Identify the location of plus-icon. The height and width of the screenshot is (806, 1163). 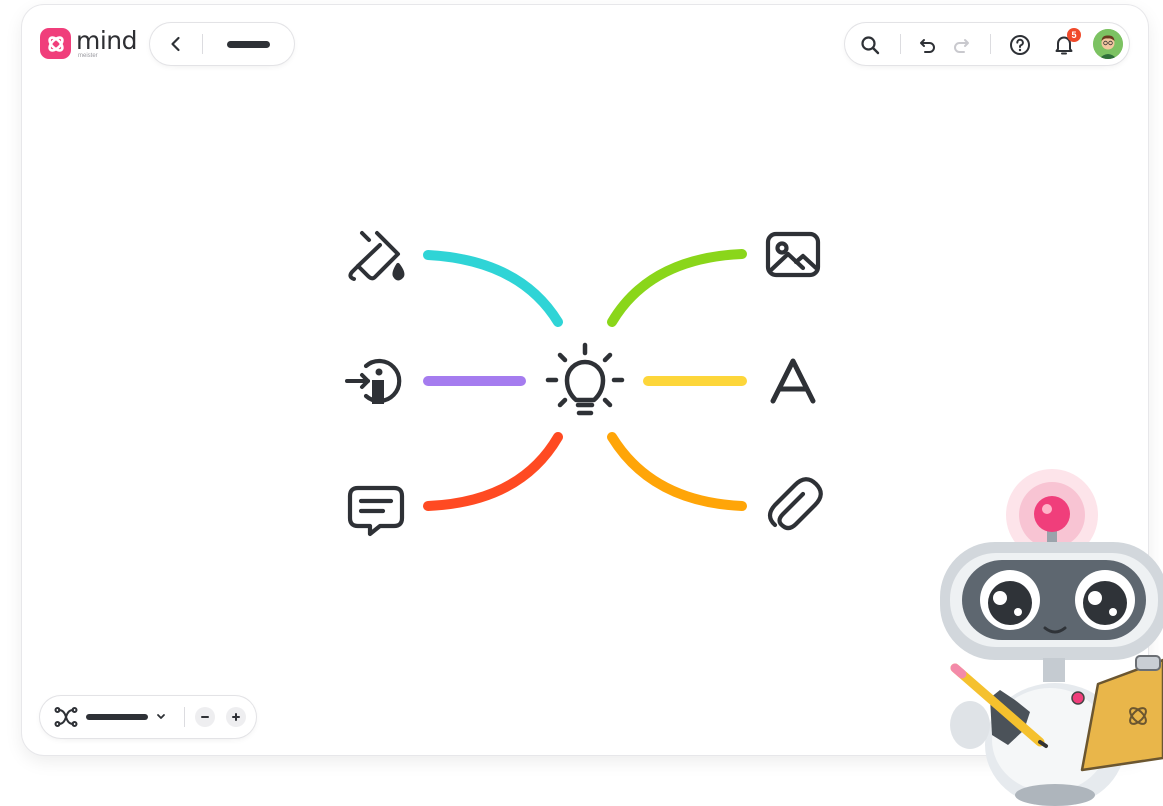
(236, 717).